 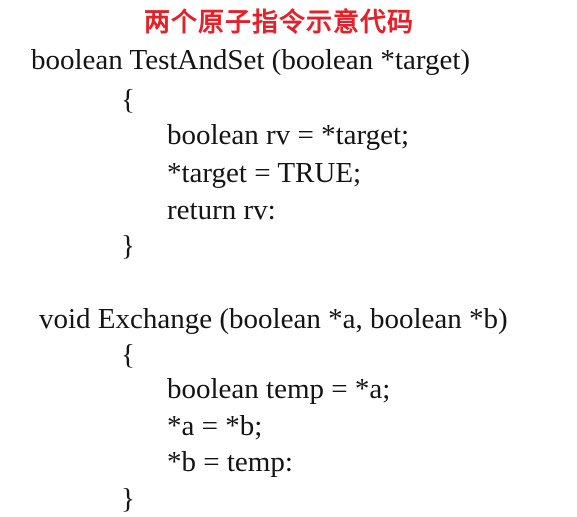 I want to click on code-line-assign-b: *b = temp:, so click(x=230, y=462).